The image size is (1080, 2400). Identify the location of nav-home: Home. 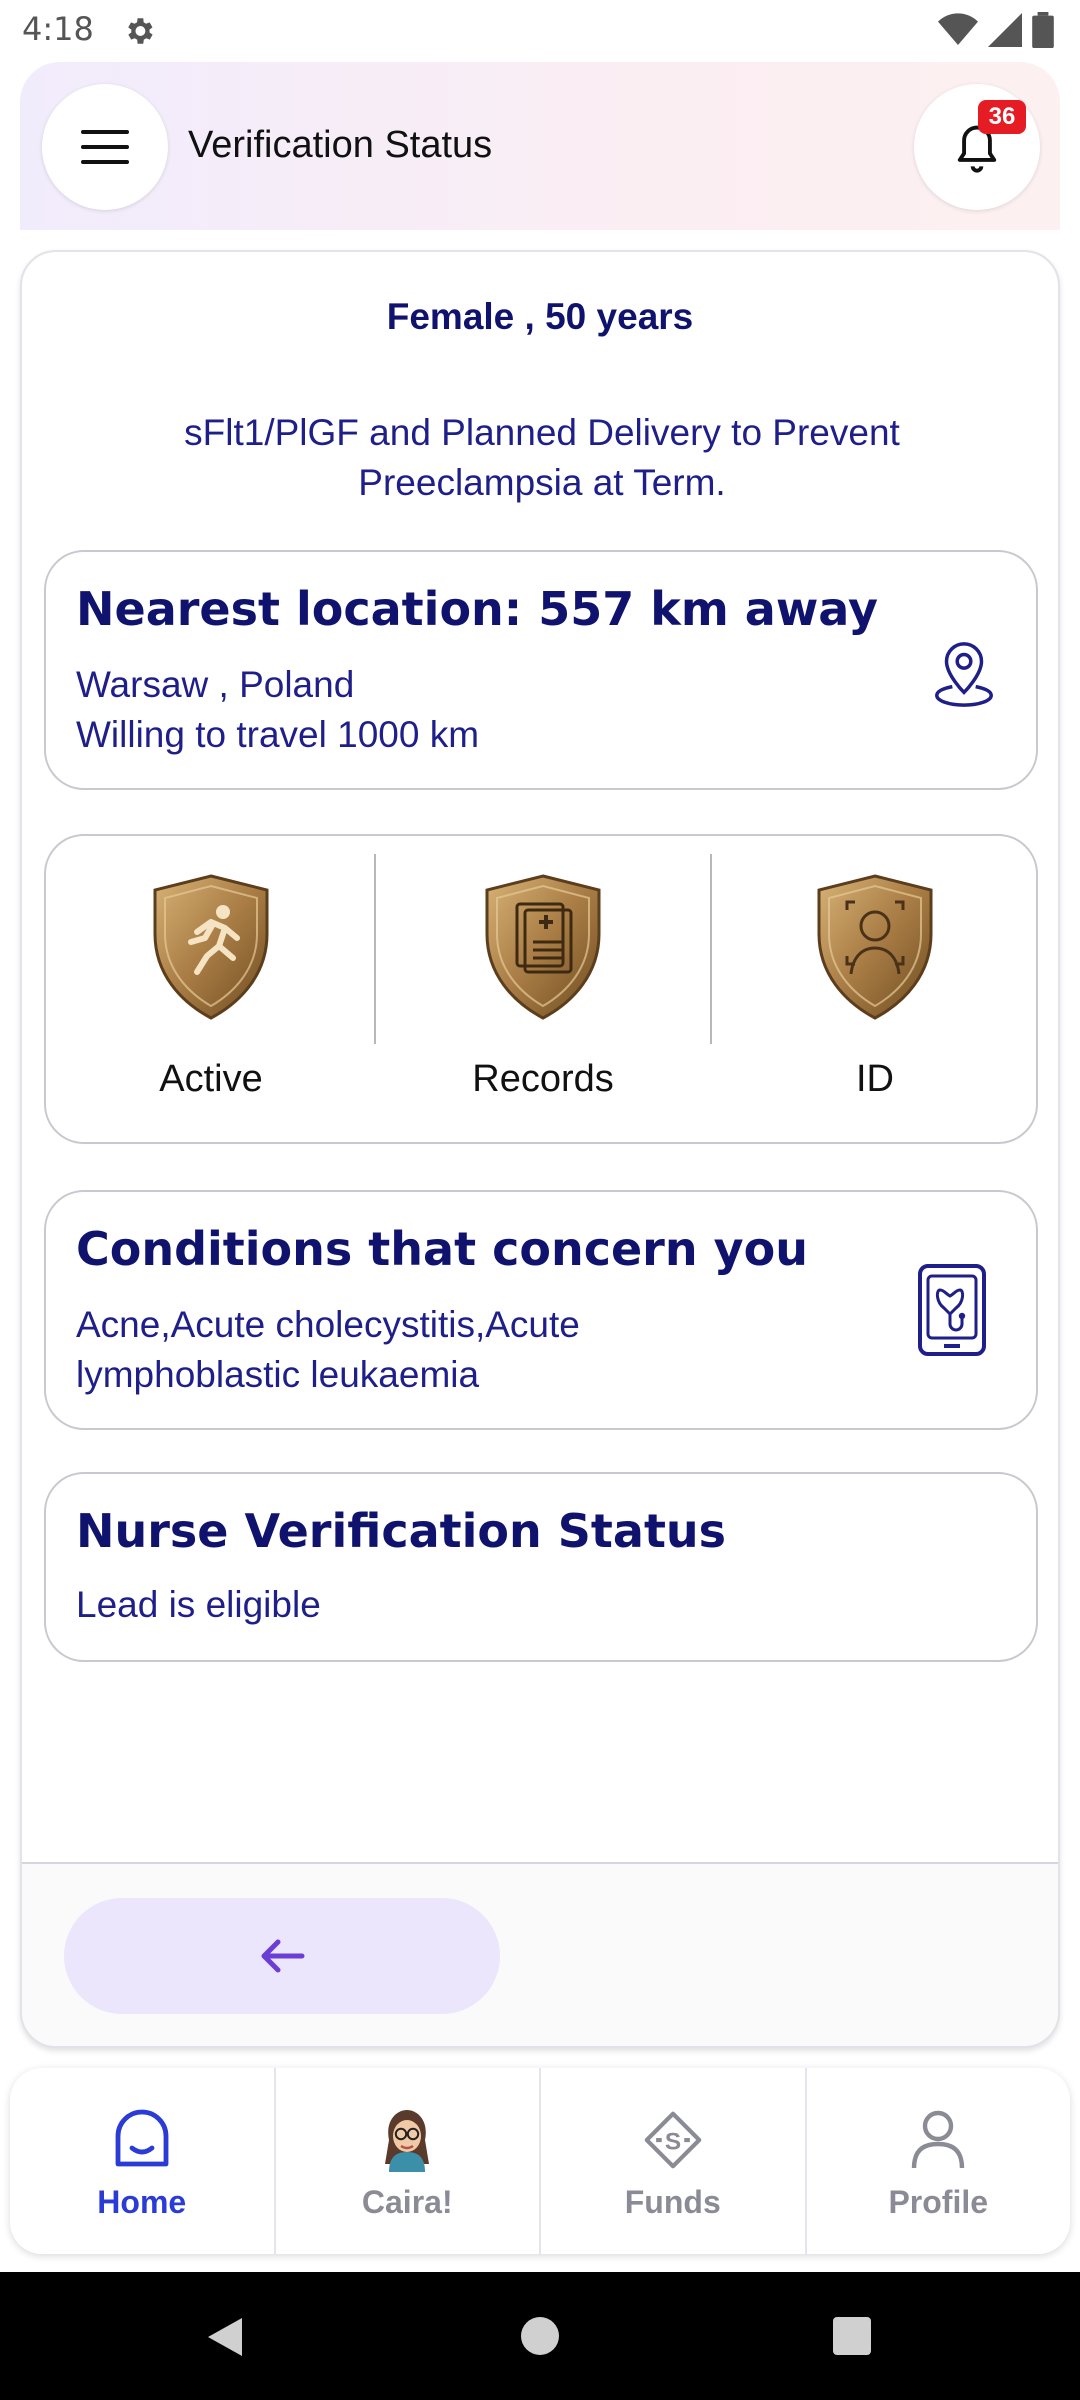
(143, 2161).